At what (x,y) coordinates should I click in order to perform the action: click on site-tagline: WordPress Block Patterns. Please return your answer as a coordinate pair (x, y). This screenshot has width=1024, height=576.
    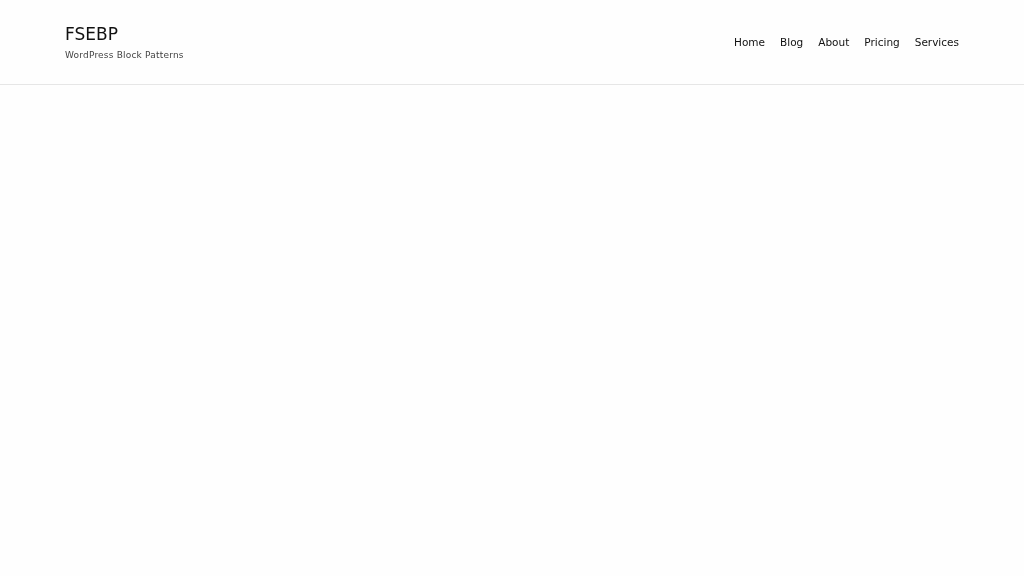
    Looking at the image, I should click on (124, 55).